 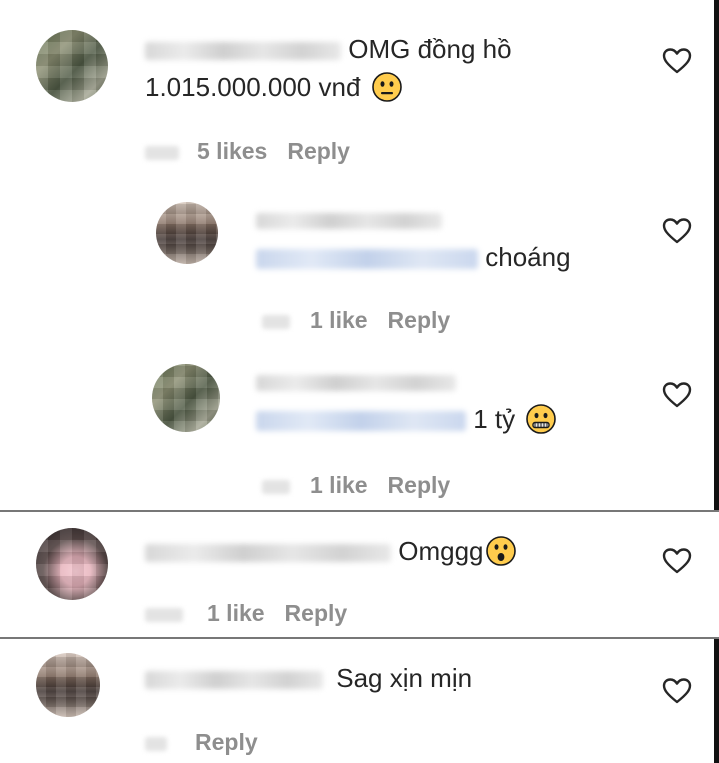 What do you see at coordinates (494, 419) in the screenshot?
I see `comment-body: 1 tỷ` at bounding box center [494, 419].